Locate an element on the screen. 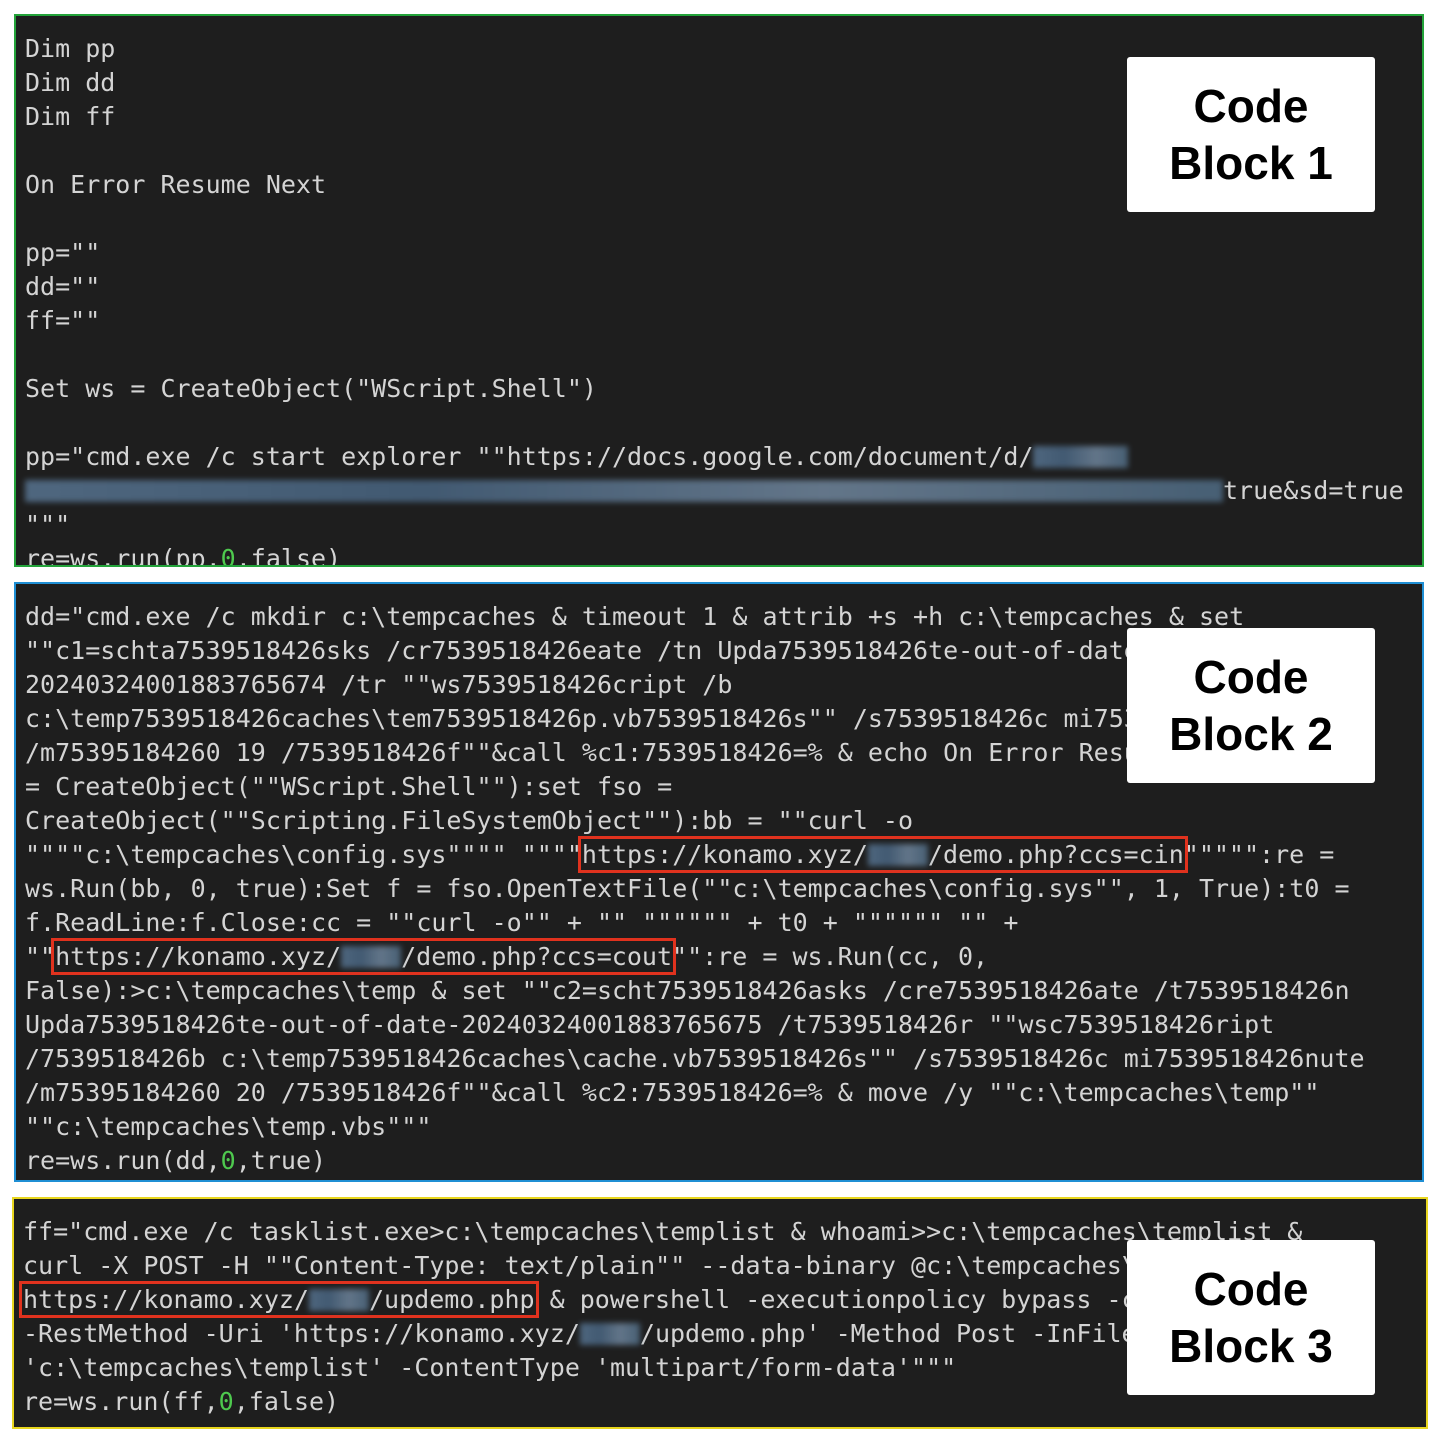 This screenshot has width=1438, height=1442. code-block-2-label: Code Block 2 is located at coordinates (1251, 705).